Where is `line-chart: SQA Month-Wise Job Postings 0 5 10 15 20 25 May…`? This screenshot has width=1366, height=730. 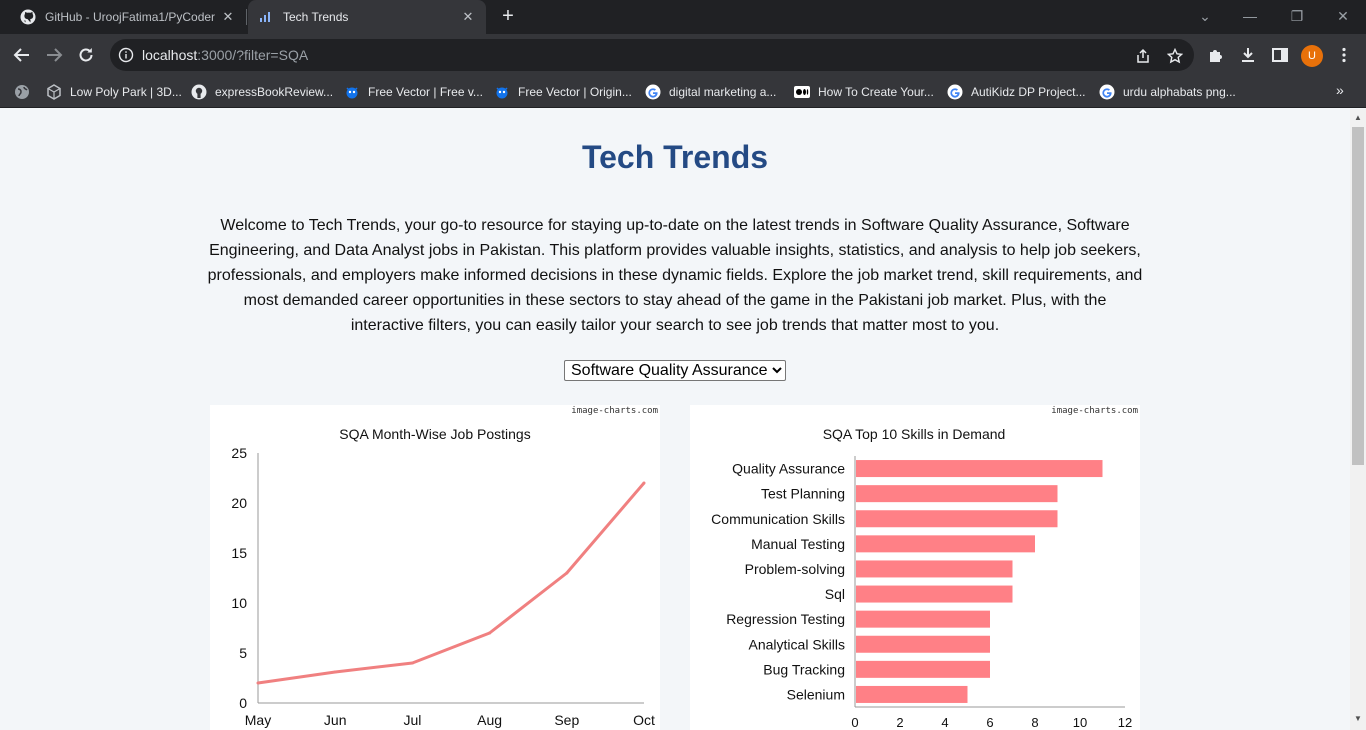
line-chart: SQA Month-Wise Job Postings 0 5 10 15 20 25 May… is located at coordinates (443, 577).